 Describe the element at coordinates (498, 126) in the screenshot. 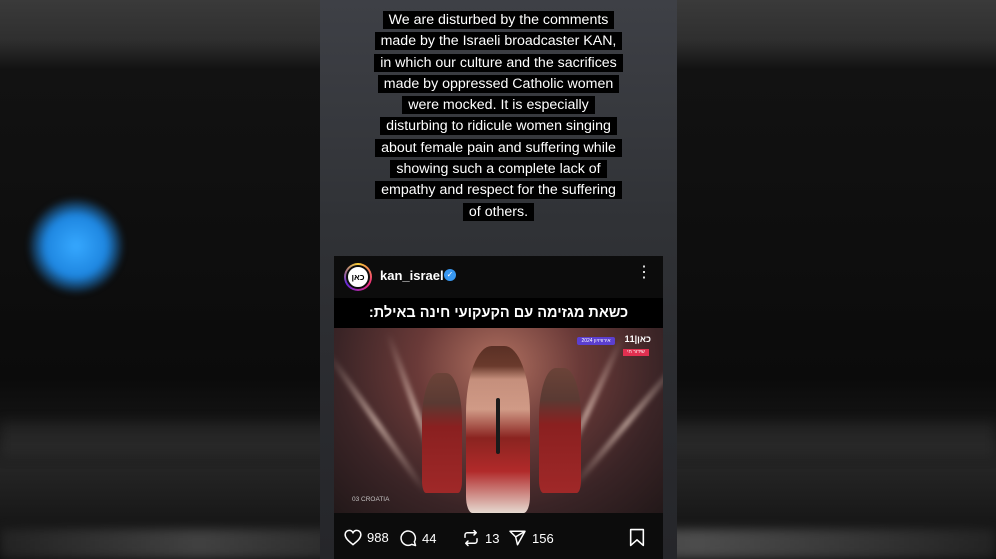

I see `caption-line: disturbing to ridicule women singing` at that location.